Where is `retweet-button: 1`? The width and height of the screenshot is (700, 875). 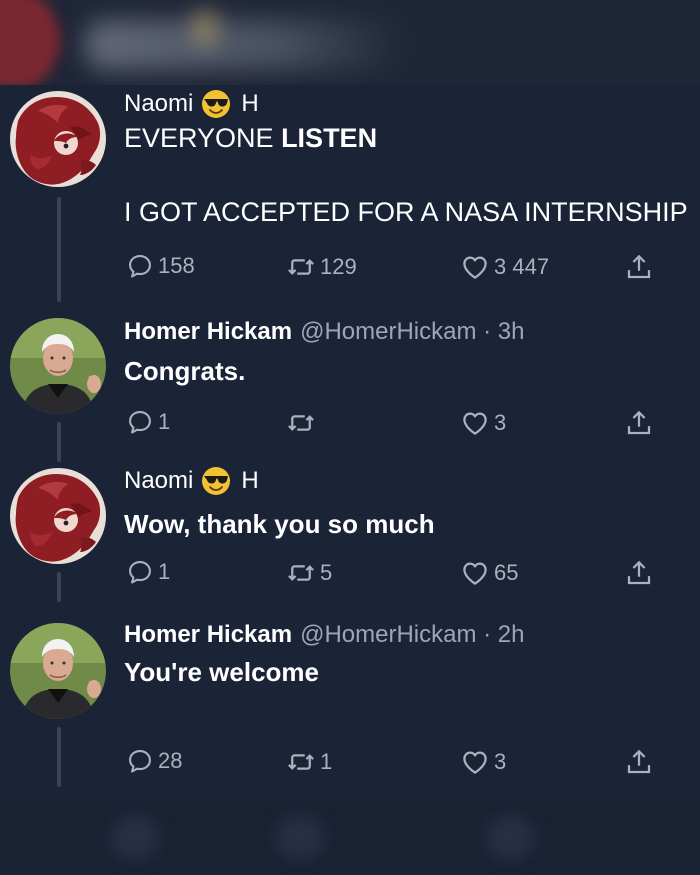 retweet-button: 1 is located at coordinates (309, 762).